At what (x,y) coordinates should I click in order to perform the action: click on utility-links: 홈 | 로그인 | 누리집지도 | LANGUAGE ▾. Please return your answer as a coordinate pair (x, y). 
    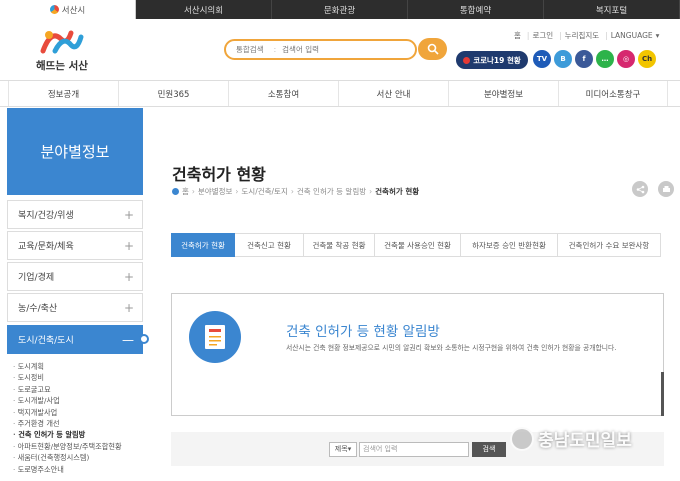
    Looking at the image, I should click on (587, 35).